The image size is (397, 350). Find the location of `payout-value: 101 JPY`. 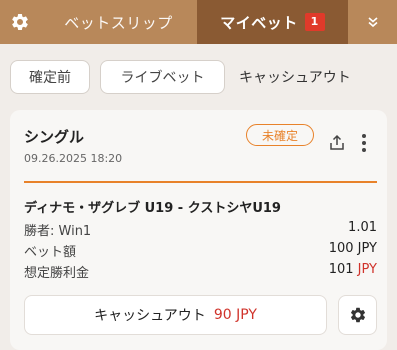

payout-value: 101 JPY is located at coordinates (353, 271).